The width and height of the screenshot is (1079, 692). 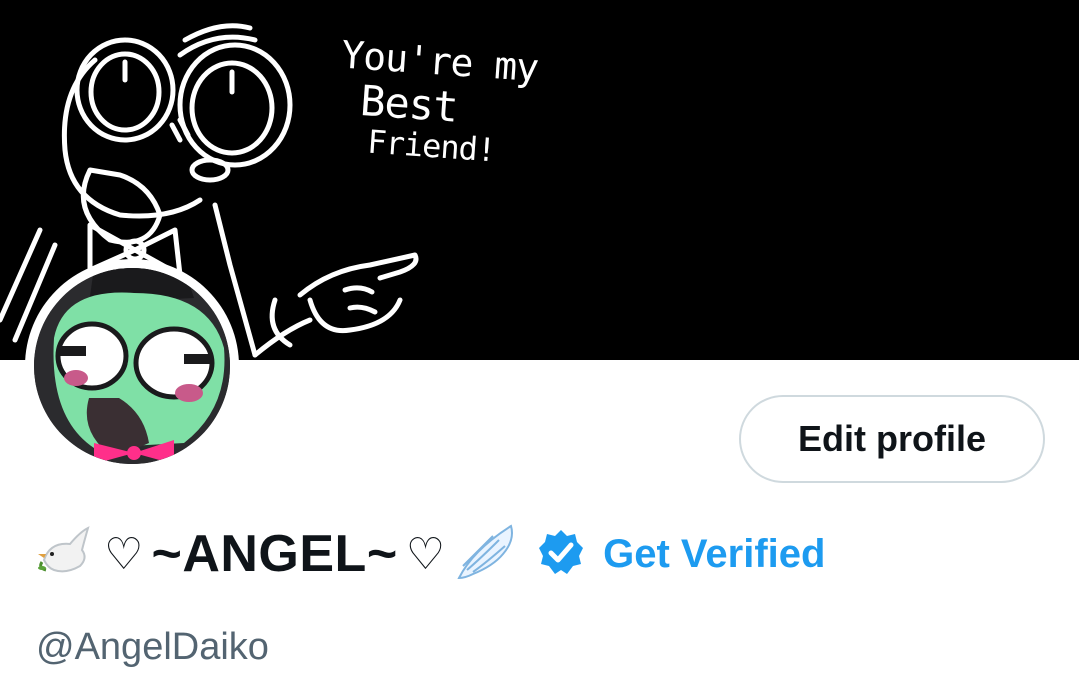 What do you see at coordinates (152, 647) in the screenshot?
I see `profile-handle: @AngelDaiko` at bounding box center [152, 647].